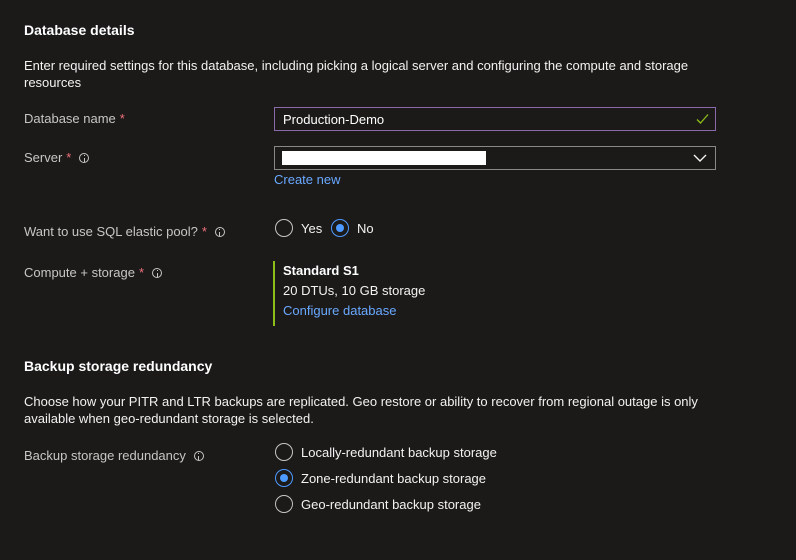  What do you see at coordinates (399, 452) in the screenshot?
I see `backup-locally-label: Locally-redundant backup storage` at bounding box center [399, 452].